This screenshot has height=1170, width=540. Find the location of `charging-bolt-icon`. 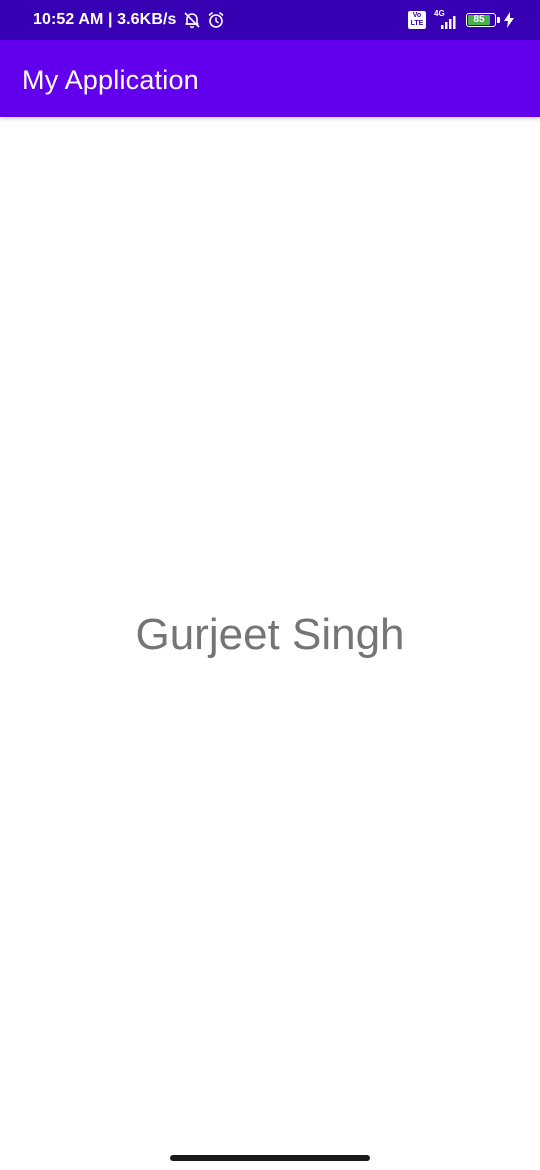

charging-bolt-icon is located at coordinates (509, 20).